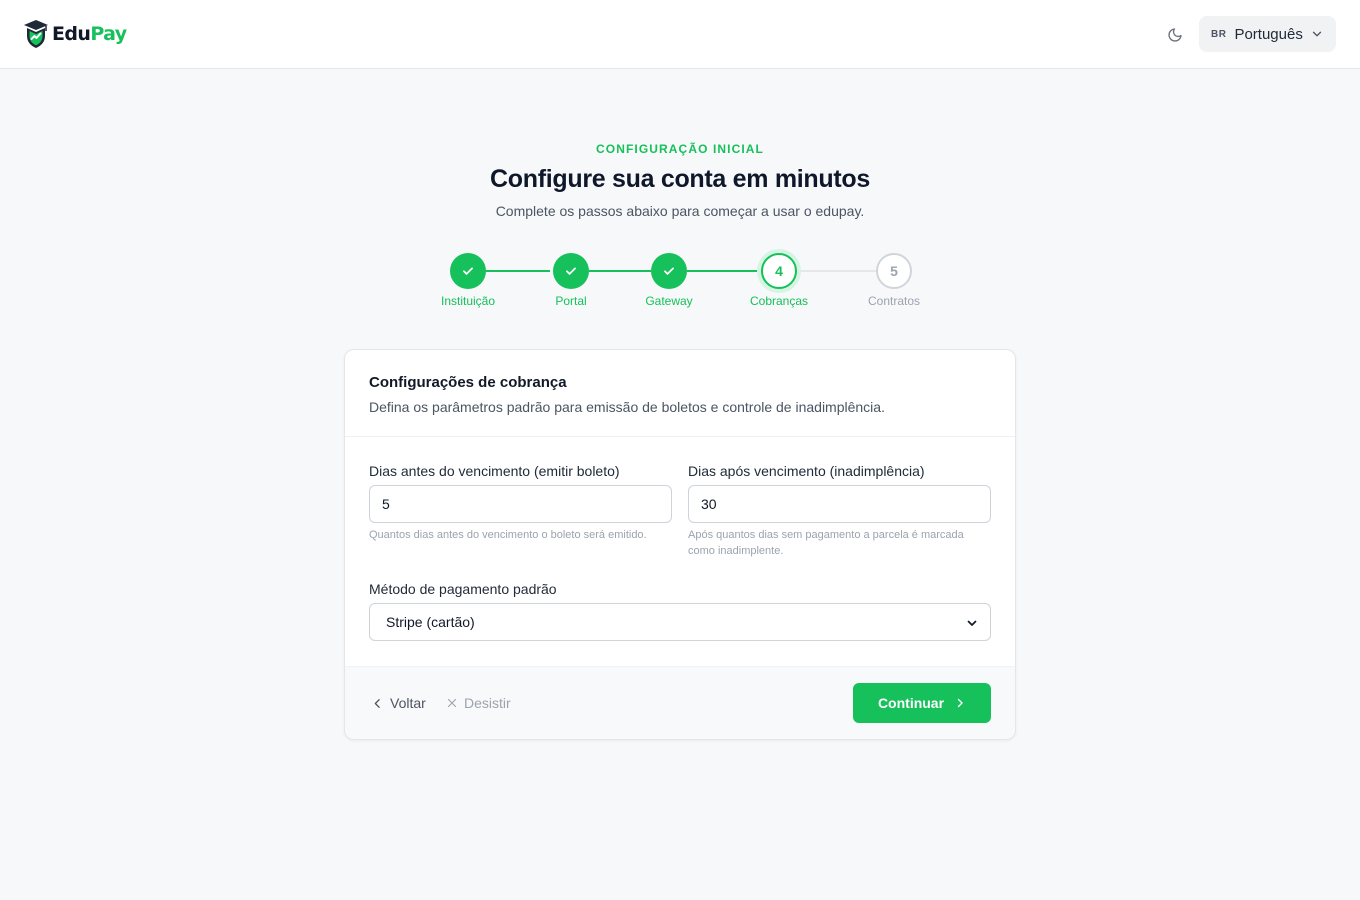 This screenshot has width=1360, height=900. What do you see at coordinates (779, 271) in the screenshot?
I see `step-4-circle: 4` at bounding box center [779, 271].